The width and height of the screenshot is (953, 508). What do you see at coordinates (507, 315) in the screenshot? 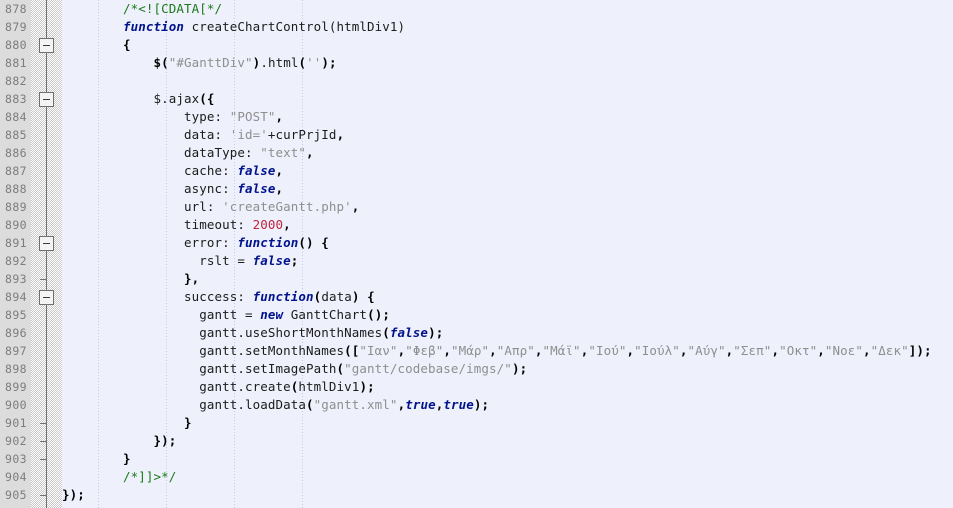
I see `code-line: gantt = new GanttChart();` at bounding box center [507, 315].